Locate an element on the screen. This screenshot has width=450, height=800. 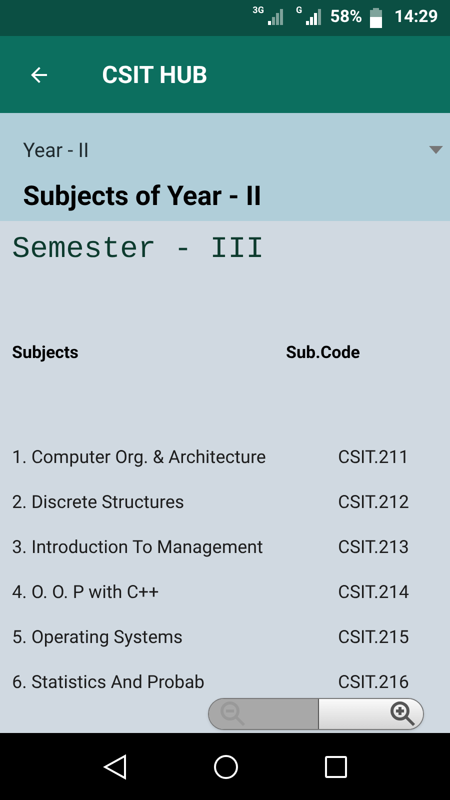
recents-icon is located at coordinates (336, 767).